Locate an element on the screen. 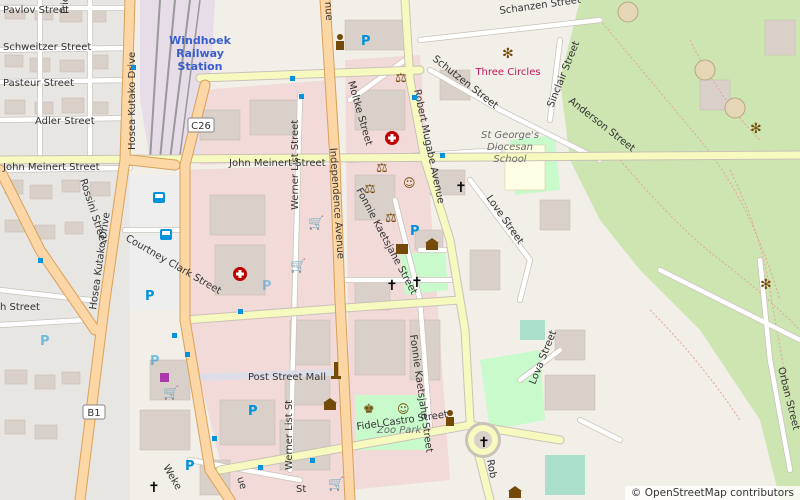 The height and width of the screenshot is (500, 800). map-attribution: © OpenStreetMap contributors is located at coordinates (712, 493).